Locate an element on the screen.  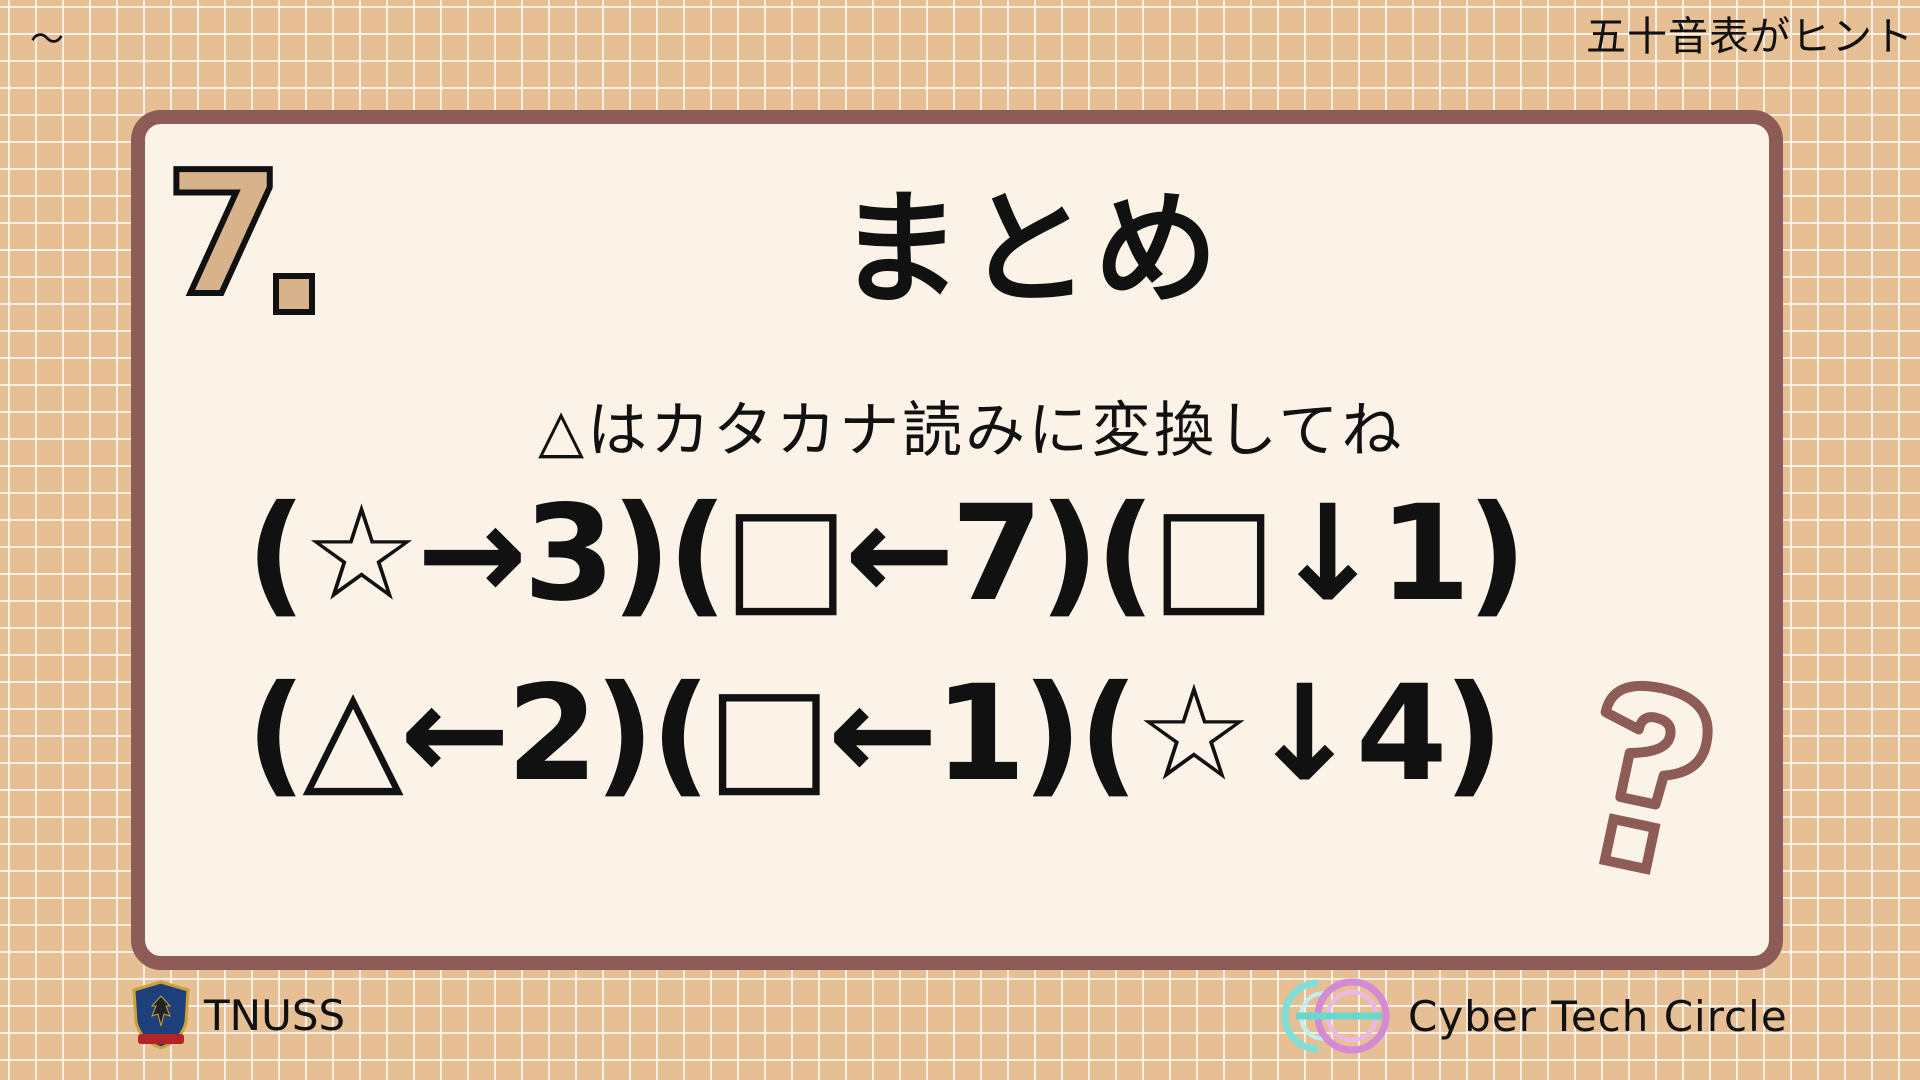
question-mark-icon is located at coordinates (1655, 777).